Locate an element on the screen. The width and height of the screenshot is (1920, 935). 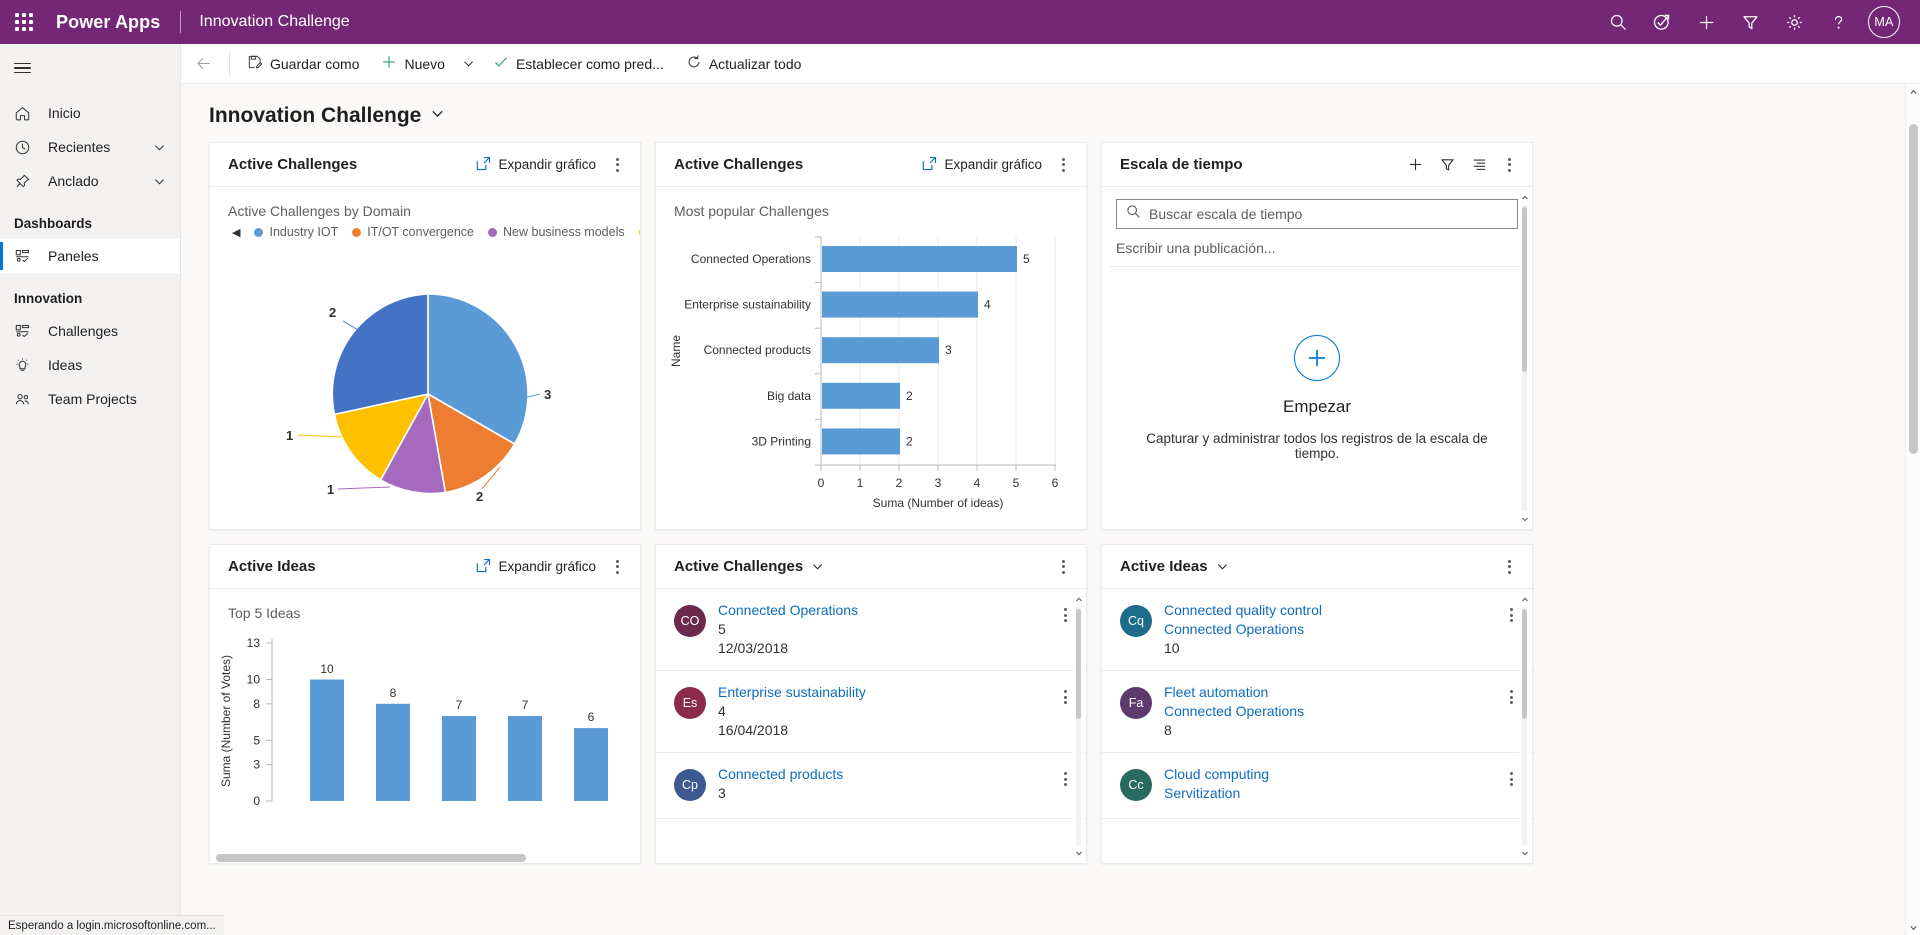
sidebar-item-team-projects: Team Projects is located at coordinates (90, 399).